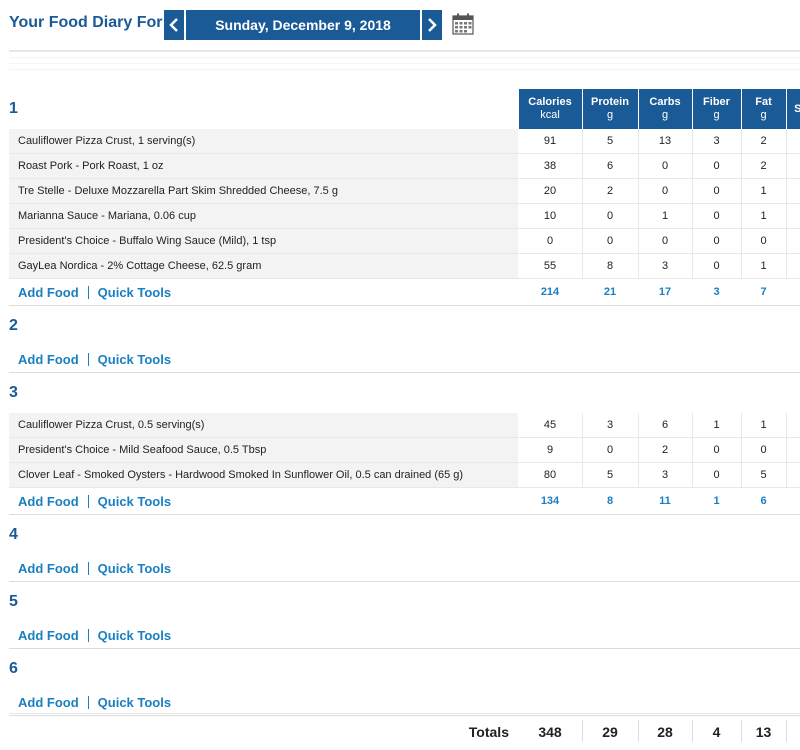 The height and width of the screenshot is (750, 800). What do you see at coordinates (716, 359) in the screenshot?
I see `meal-total-fiber` at bounding box center [716, 359].